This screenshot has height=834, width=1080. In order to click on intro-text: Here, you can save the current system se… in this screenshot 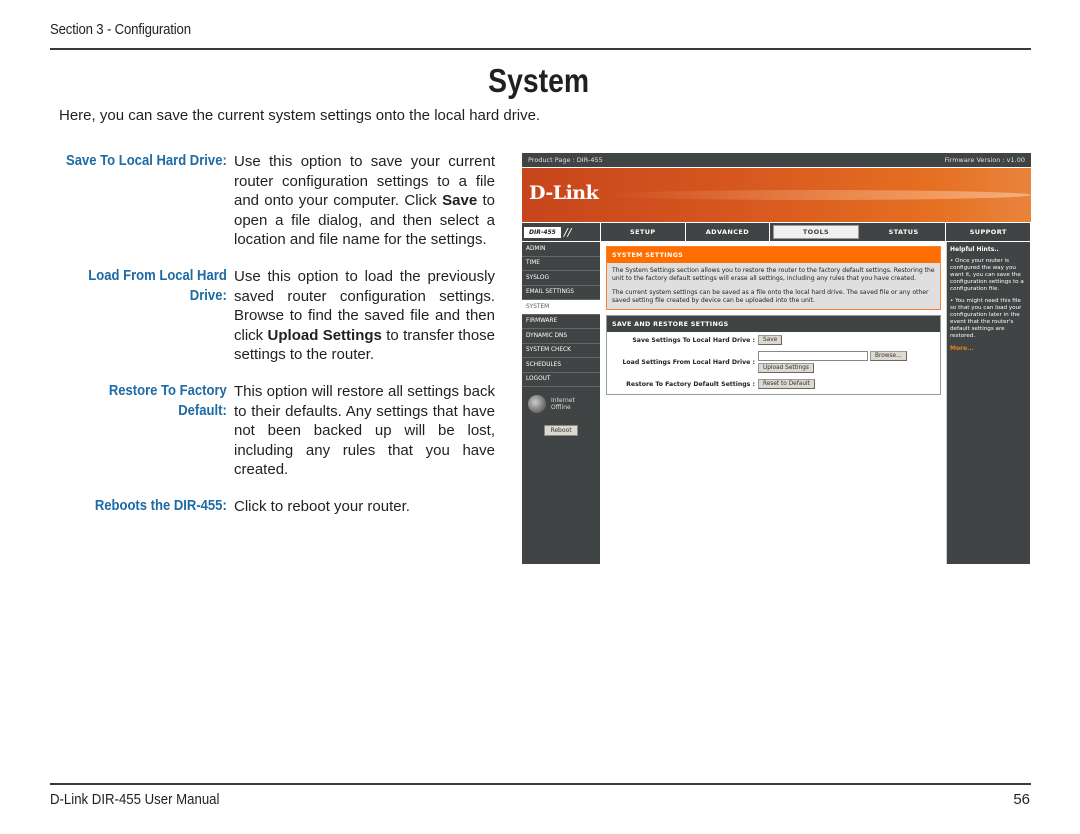, I will do `click(300, 115)`.